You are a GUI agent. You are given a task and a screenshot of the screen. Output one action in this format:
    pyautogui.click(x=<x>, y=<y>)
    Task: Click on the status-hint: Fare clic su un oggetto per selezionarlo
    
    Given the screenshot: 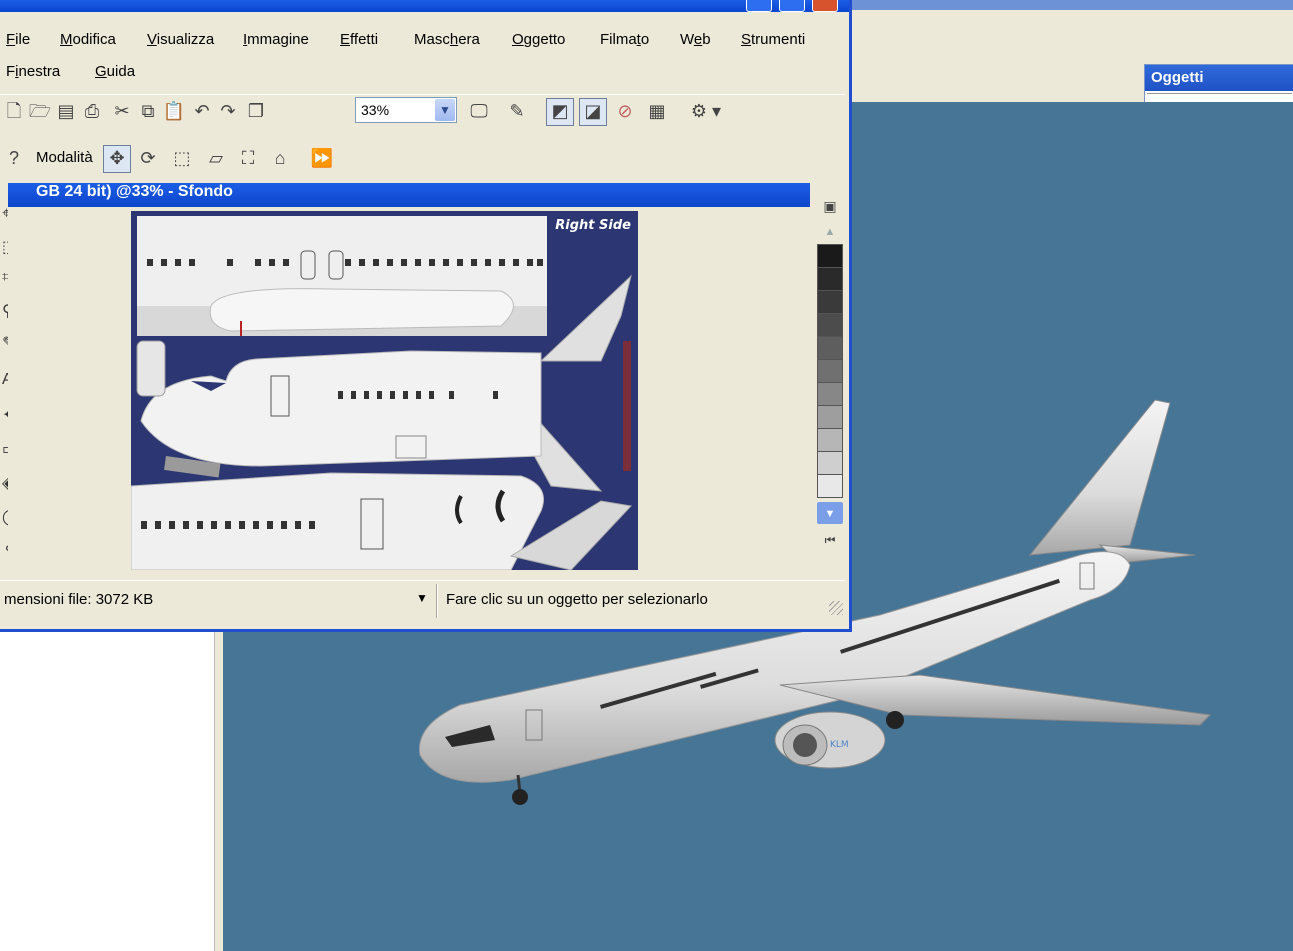 What is the action you would take?
    pyautogui.click(x=577, y=599)
    